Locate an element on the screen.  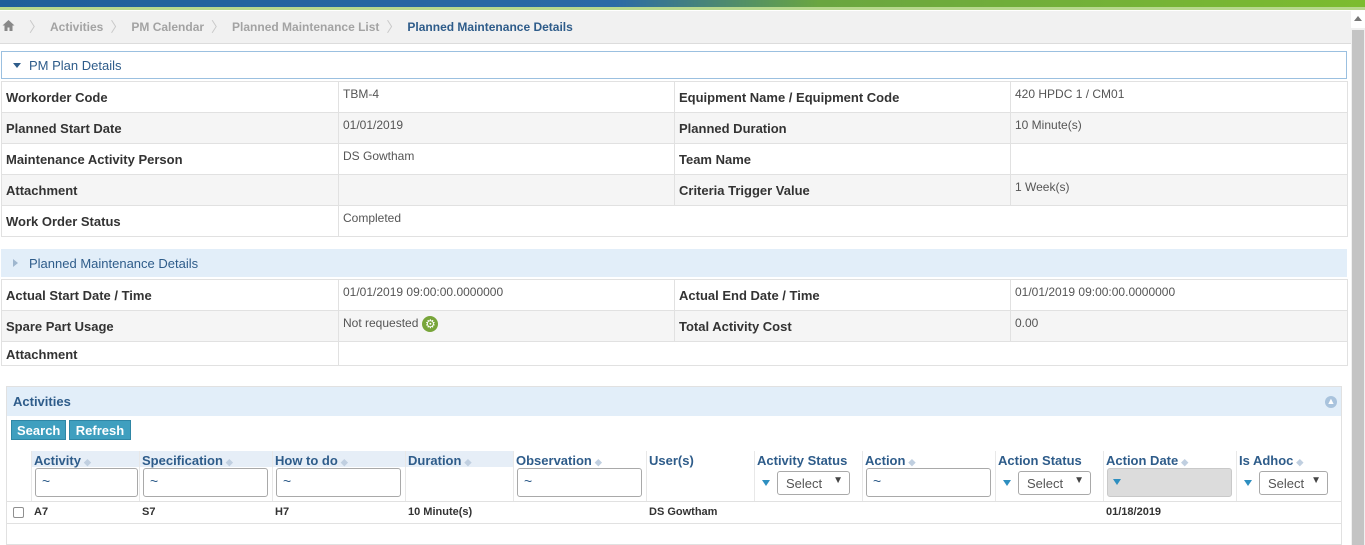
actual-end-label: Actual End Date / Time is located at coordinates (842, 295).